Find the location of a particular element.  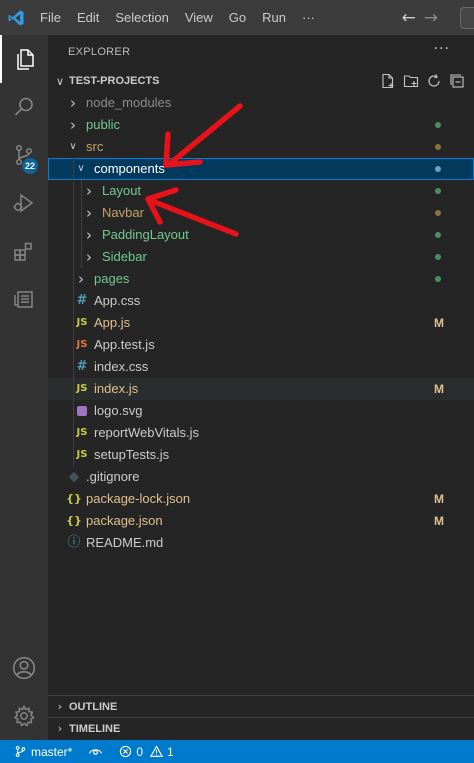

remote-explorer-icon is located at coordinates (24, 299).